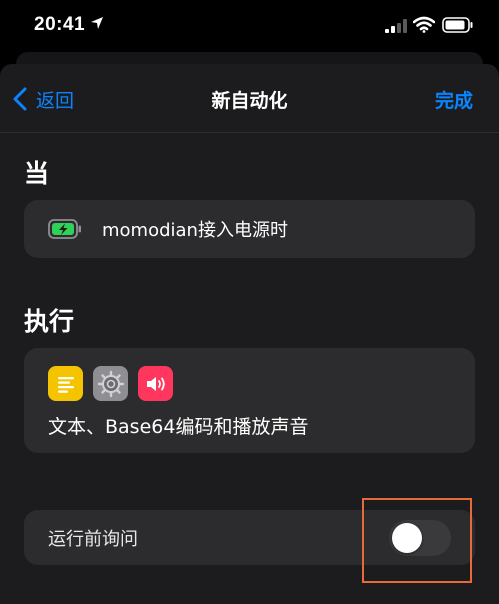 The width and height of the screenshot is (499, 604). Describe the element at coordinates (37, 173) in the screenshot. I see `when-heading: 当` at that location.